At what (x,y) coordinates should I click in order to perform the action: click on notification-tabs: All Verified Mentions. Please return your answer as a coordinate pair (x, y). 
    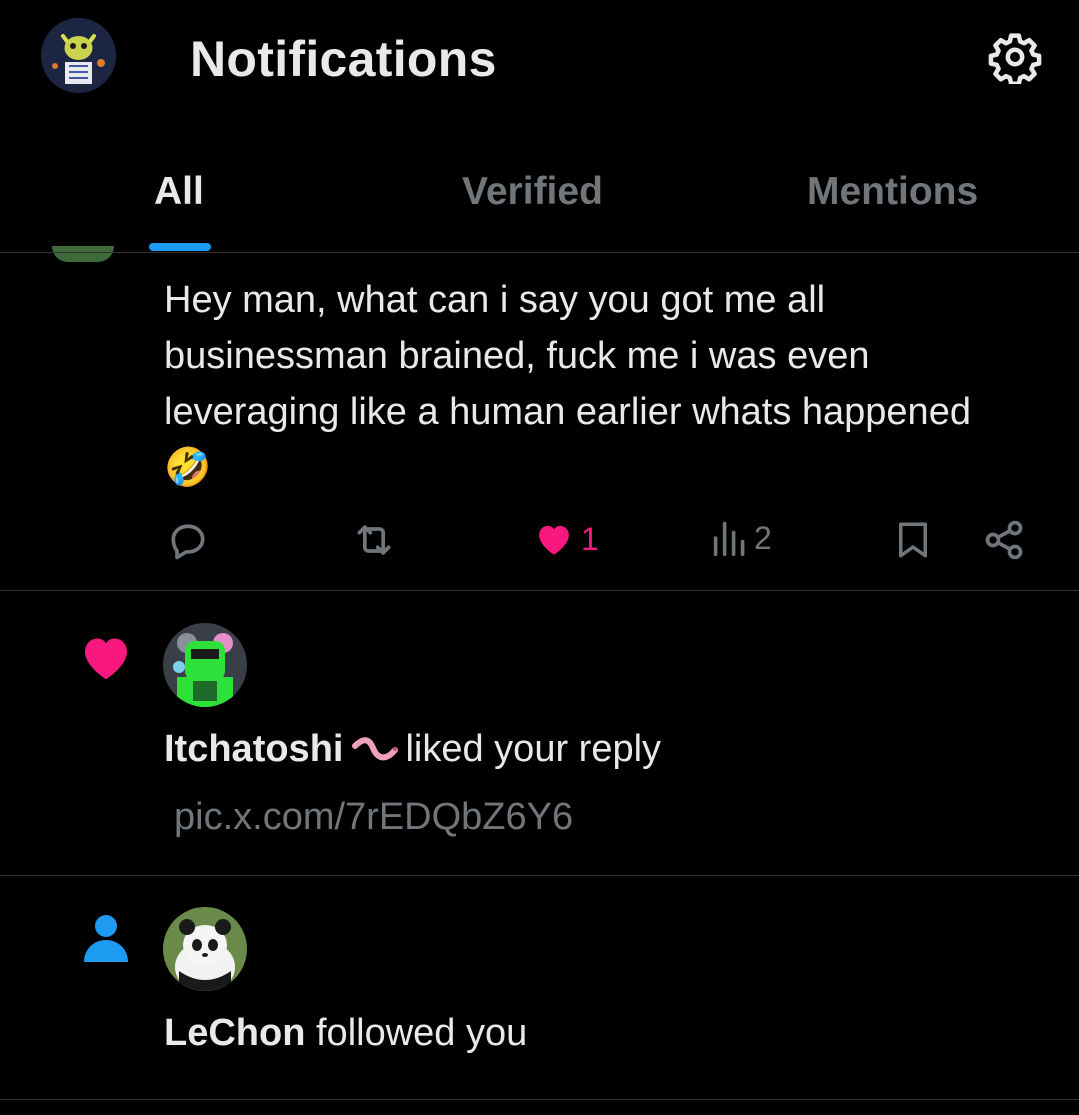
    Looking at the image, I should click on (539, 196).